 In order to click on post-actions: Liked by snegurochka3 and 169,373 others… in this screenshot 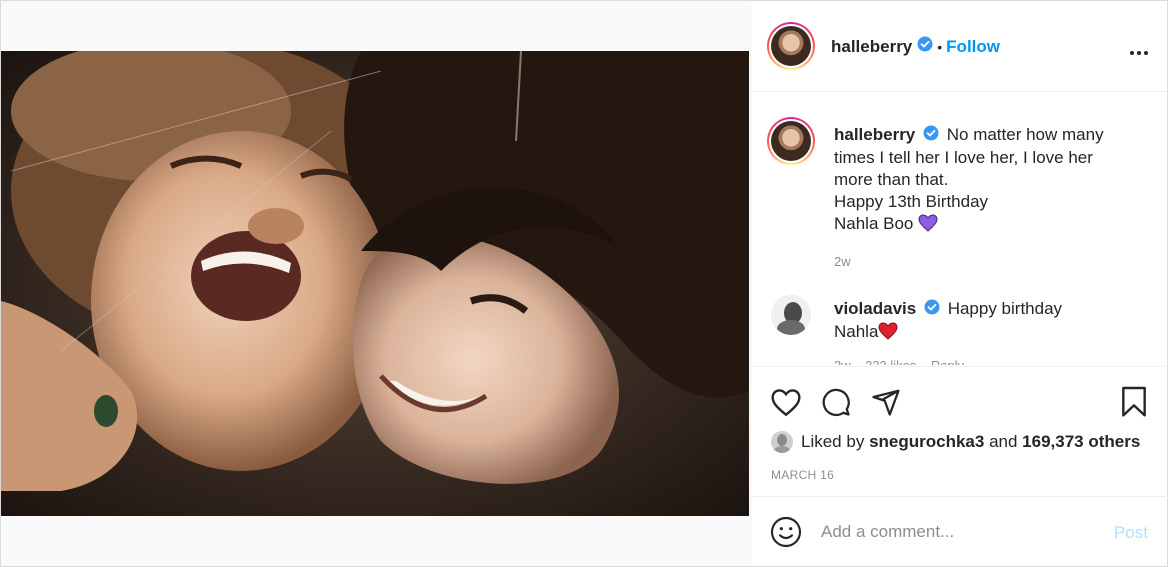, I will do `click(959, 431)`.